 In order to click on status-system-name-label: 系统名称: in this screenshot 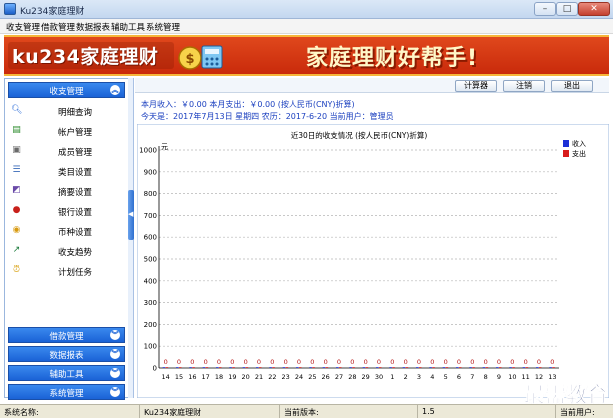, I will do `click(70, 411)`.